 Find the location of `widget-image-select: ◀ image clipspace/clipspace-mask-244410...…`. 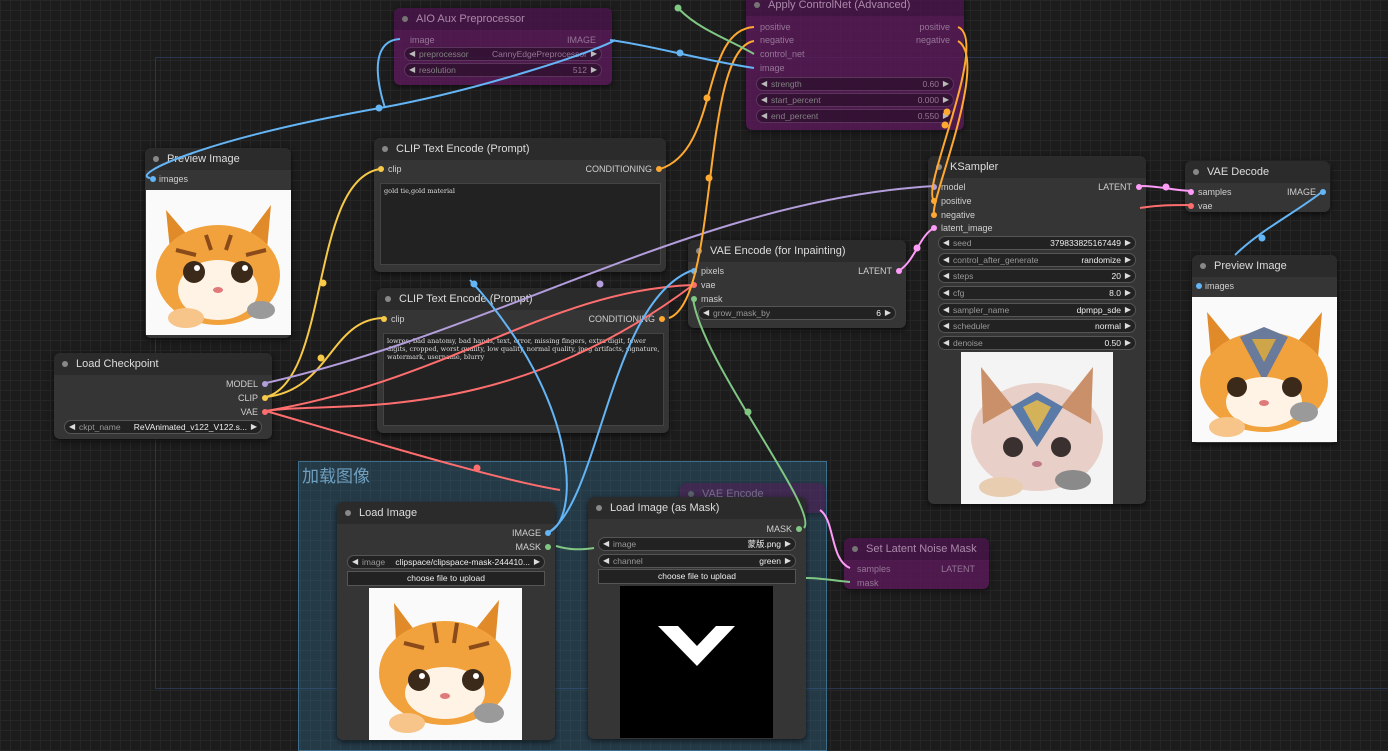

widget-image-select: ◀ image clipspace/clipspace-mask-244410...… is located at coordinates (446, 562).